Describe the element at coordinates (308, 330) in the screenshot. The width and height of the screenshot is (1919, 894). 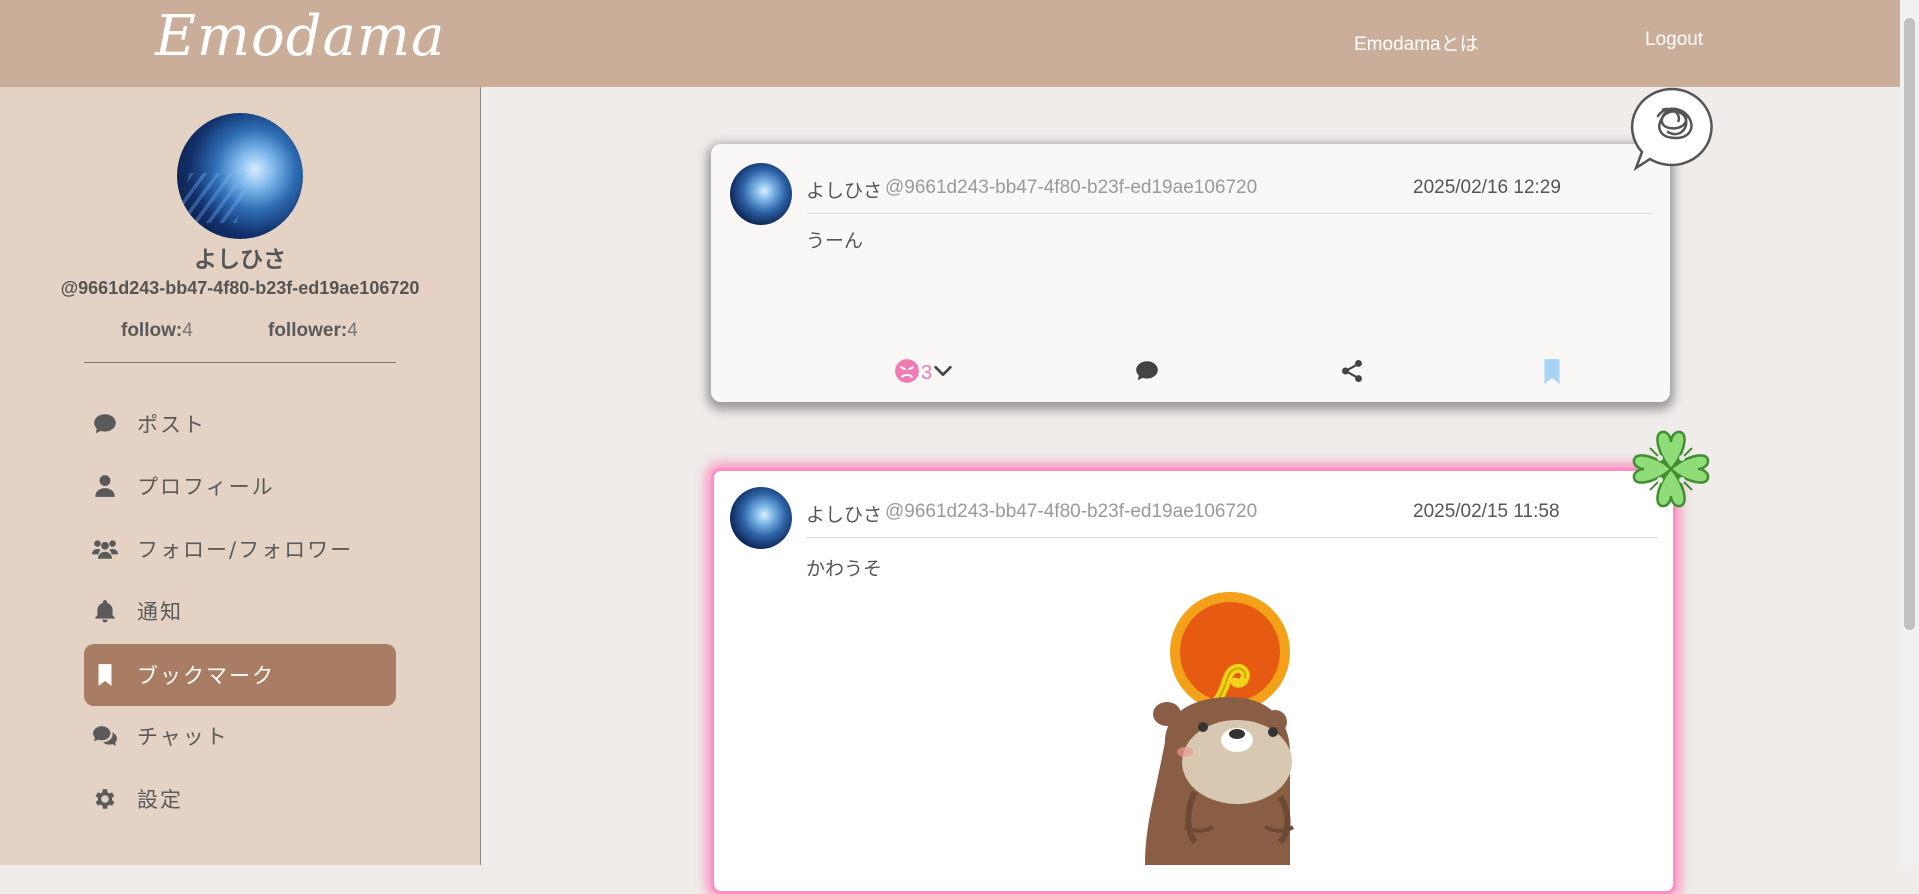
I see `follower-label: follower:` at that location.